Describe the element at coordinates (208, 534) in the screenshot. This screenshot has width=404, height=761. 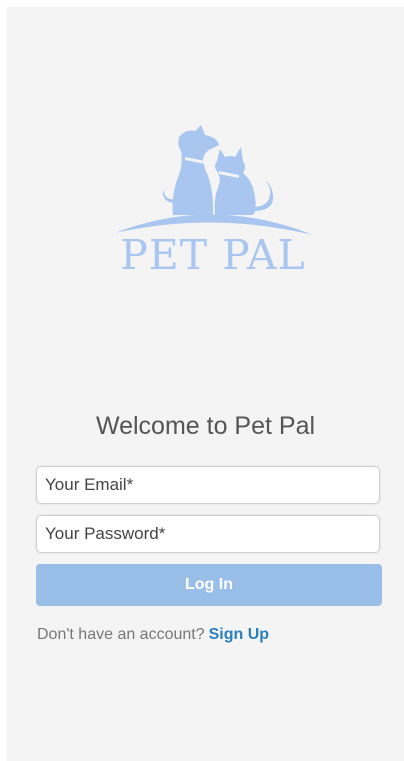
I see `password-field` at that location.